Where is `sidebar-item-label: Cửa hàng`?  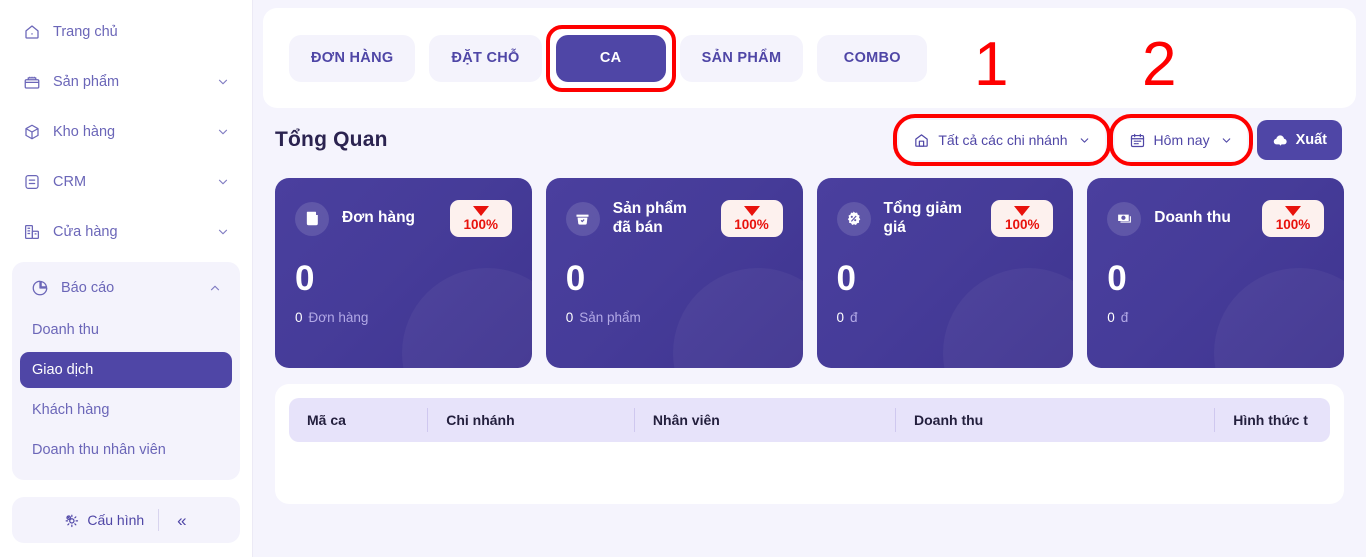
sidebar-item-label: Cửa hàng is located at coordinates (85, 232).